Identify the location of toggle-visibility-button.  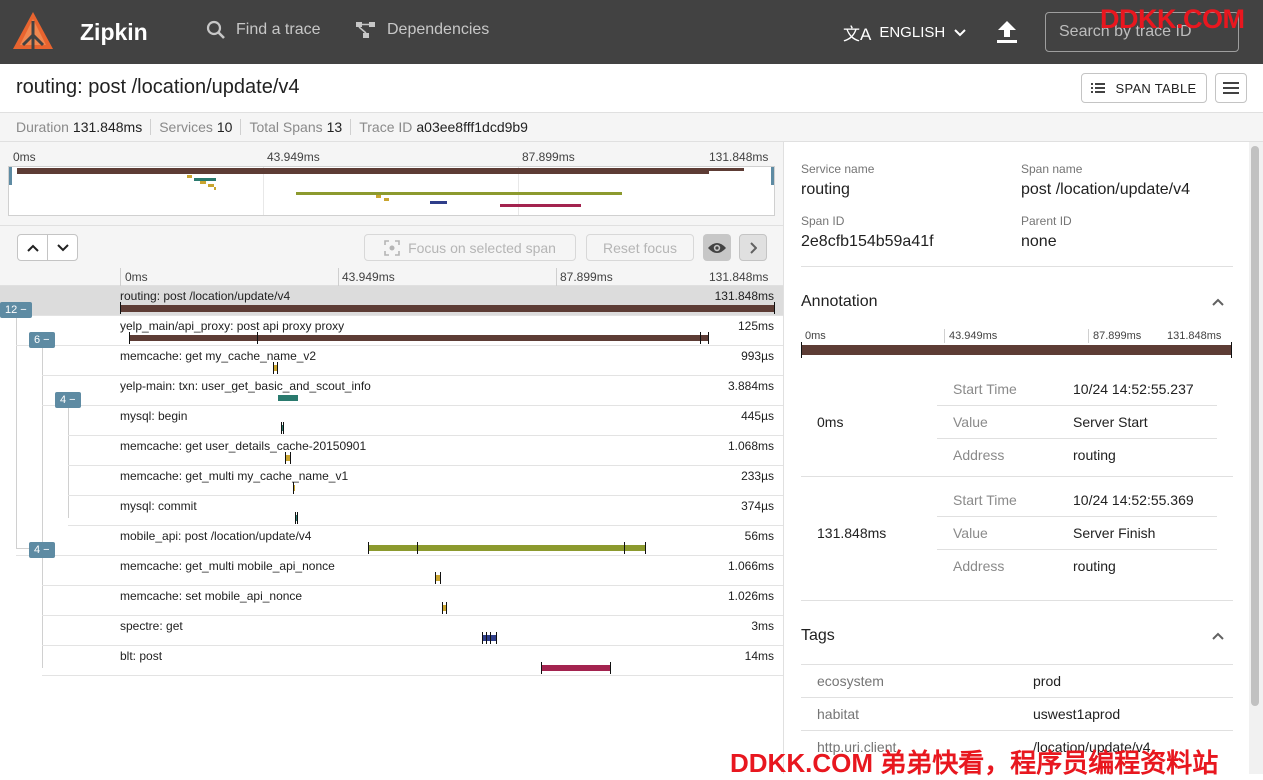
(717, 247).